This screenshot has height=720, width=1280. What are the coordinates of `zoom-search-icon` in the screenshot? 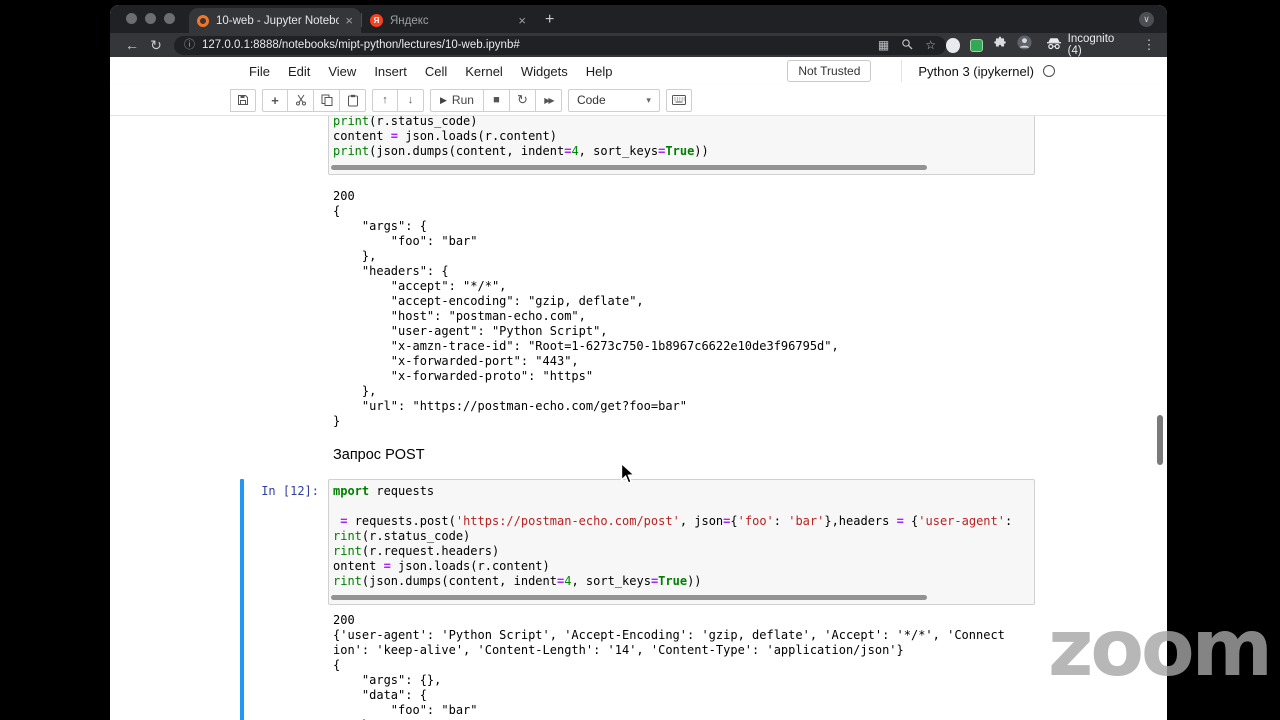 It's located at (907, 45).